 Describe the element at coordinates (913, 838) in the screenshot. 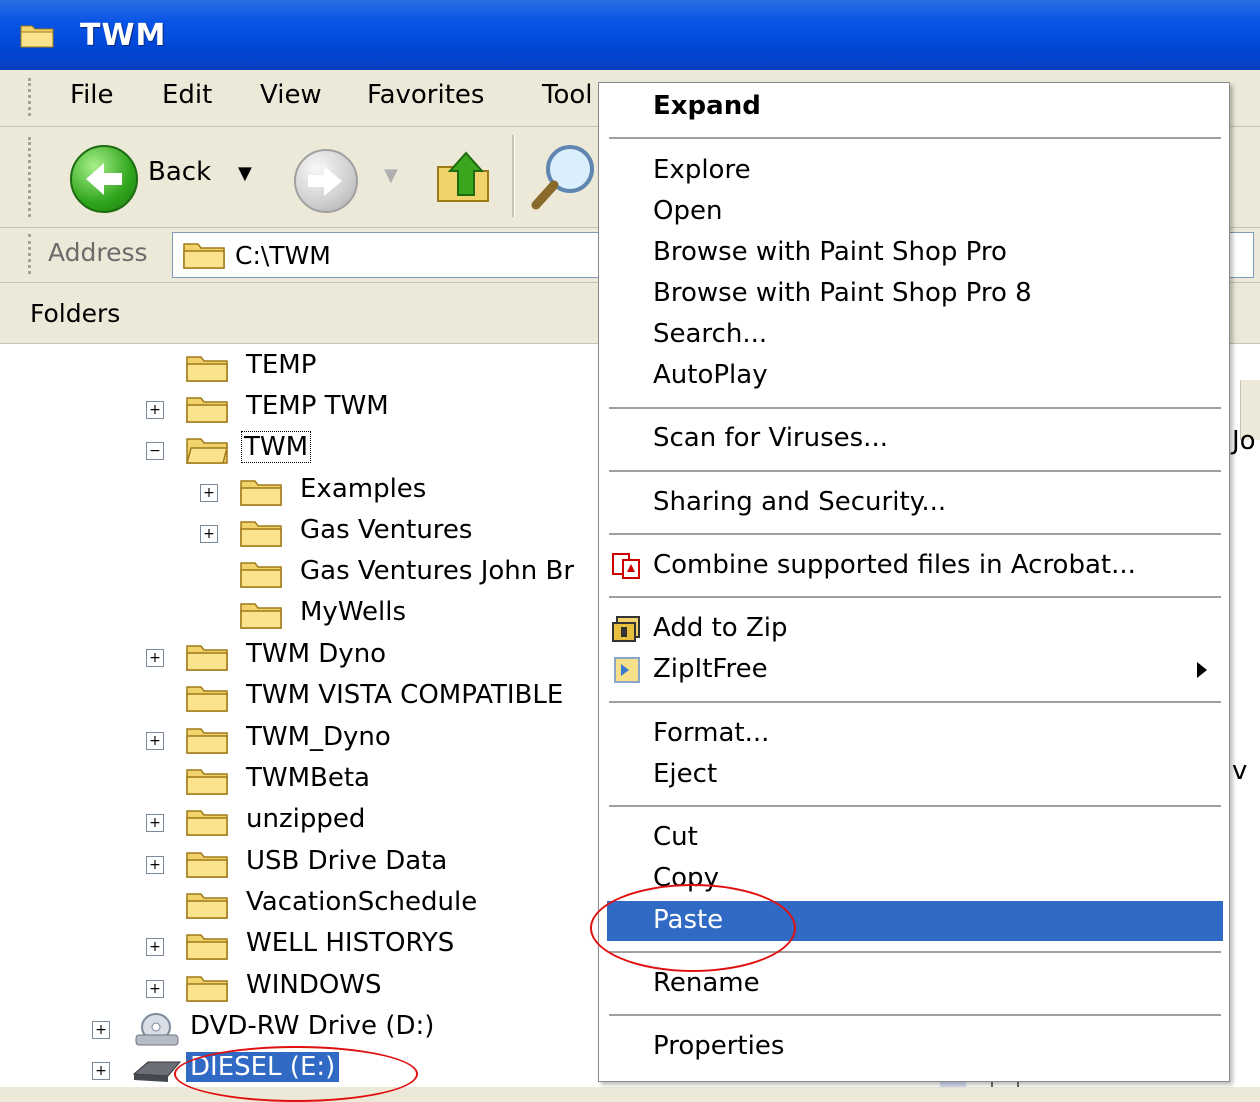

I see `menu-item-cut: Cut` at that location.